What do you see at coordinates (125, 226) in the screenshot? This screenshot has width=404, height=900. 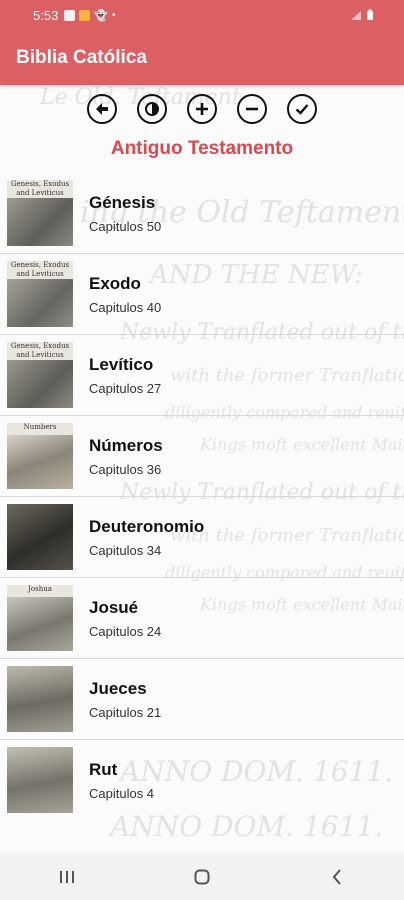 I see `book-chapters: Capitulos 50` at bounding box center [125, 226].